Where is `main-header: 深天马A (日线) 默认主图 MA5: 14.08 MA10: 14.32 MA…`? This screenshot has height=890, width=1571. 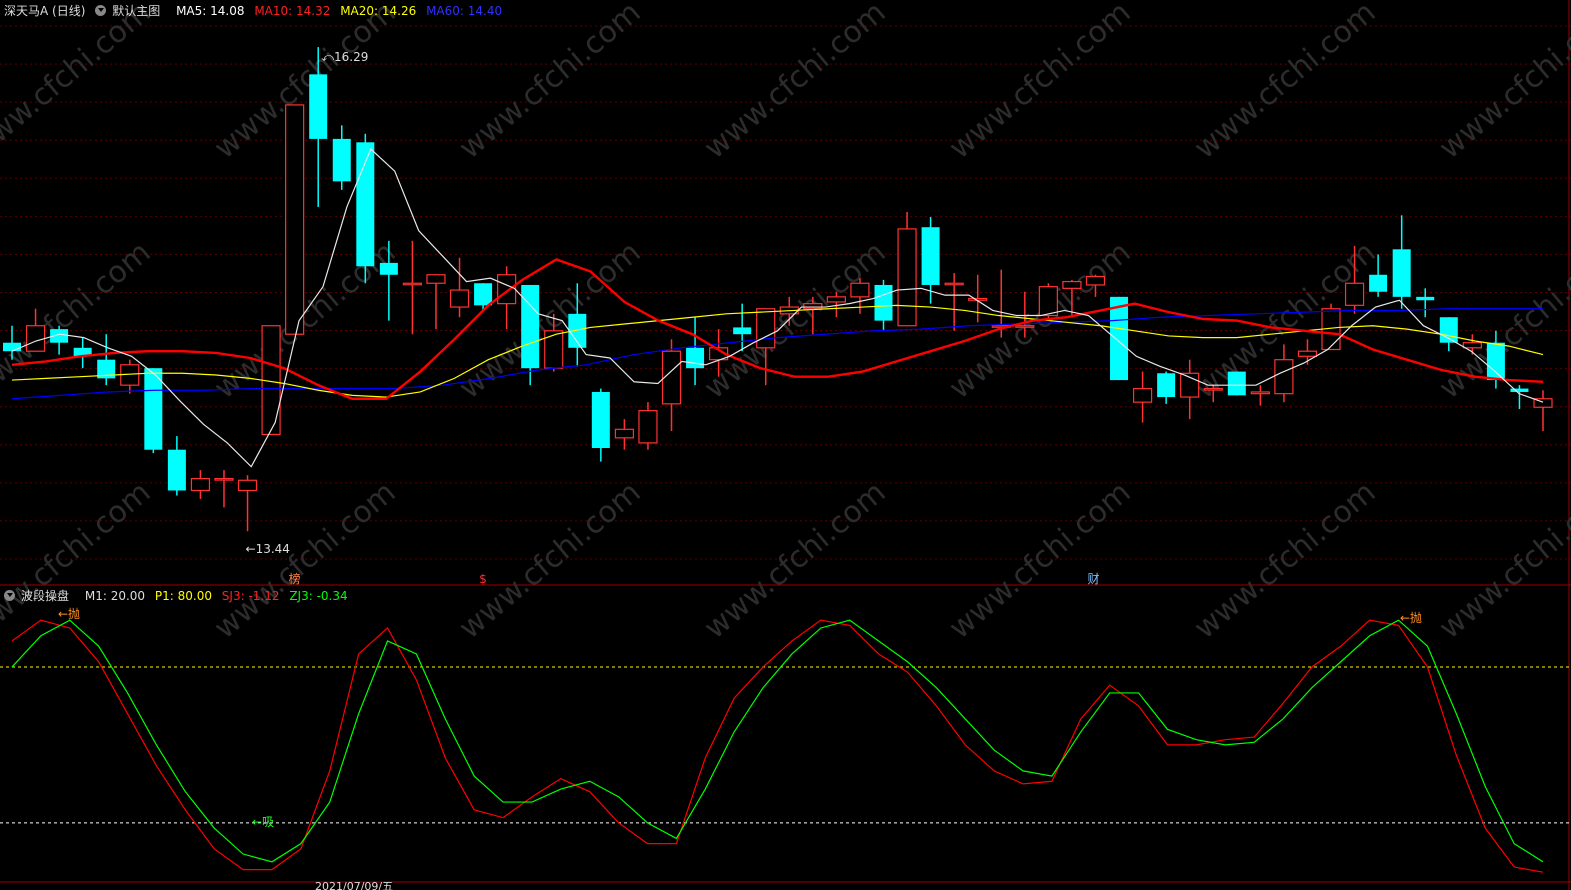 main-header: 深天马A (日线) 默认主图 MA5: 14.08 MA10: 14.32 MA… is located at coordinates (256, 11).